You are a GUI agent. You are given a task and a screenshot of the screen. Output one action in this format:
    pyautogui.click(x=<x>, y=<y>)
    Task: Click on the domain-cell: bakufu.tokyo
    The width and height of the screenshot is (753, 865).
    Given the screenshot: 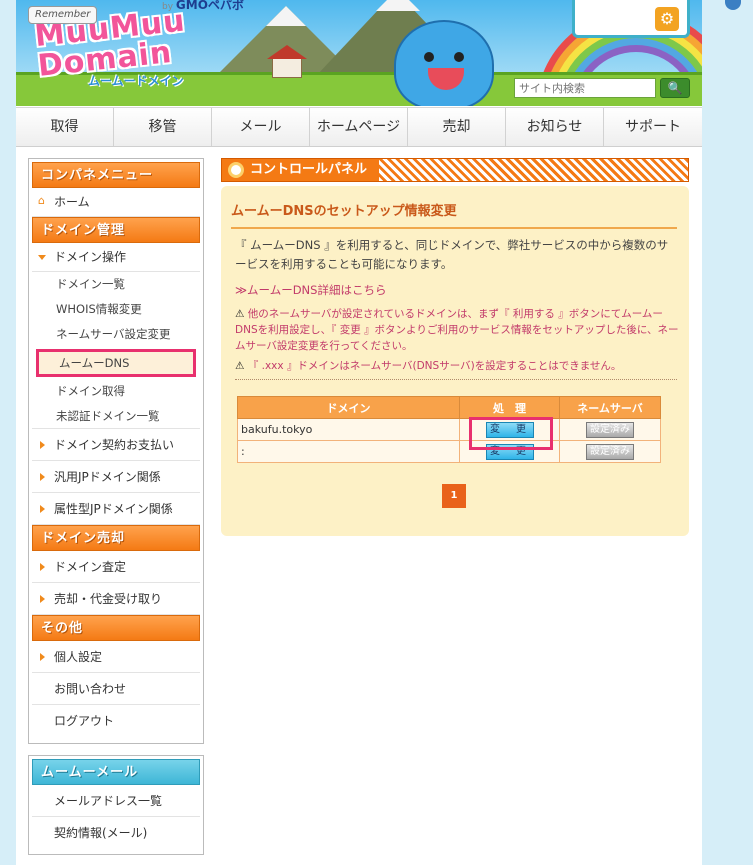 What is the action you would take?
    pyautogui.click(x=348, y=429)
    